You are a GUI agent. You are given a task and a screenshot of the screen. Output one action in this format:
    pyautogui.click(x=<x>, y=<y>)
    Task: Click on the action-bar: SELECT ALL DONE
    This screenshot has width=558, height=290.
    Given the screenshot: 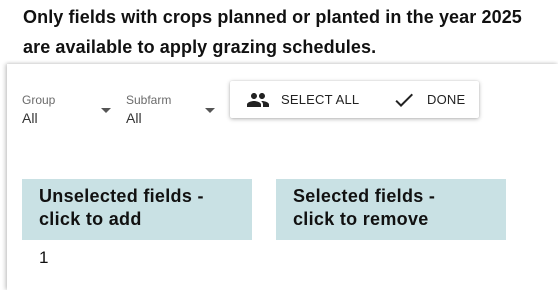 What is the action you would take?
    pyautogui.click(x=354, y=99)
    